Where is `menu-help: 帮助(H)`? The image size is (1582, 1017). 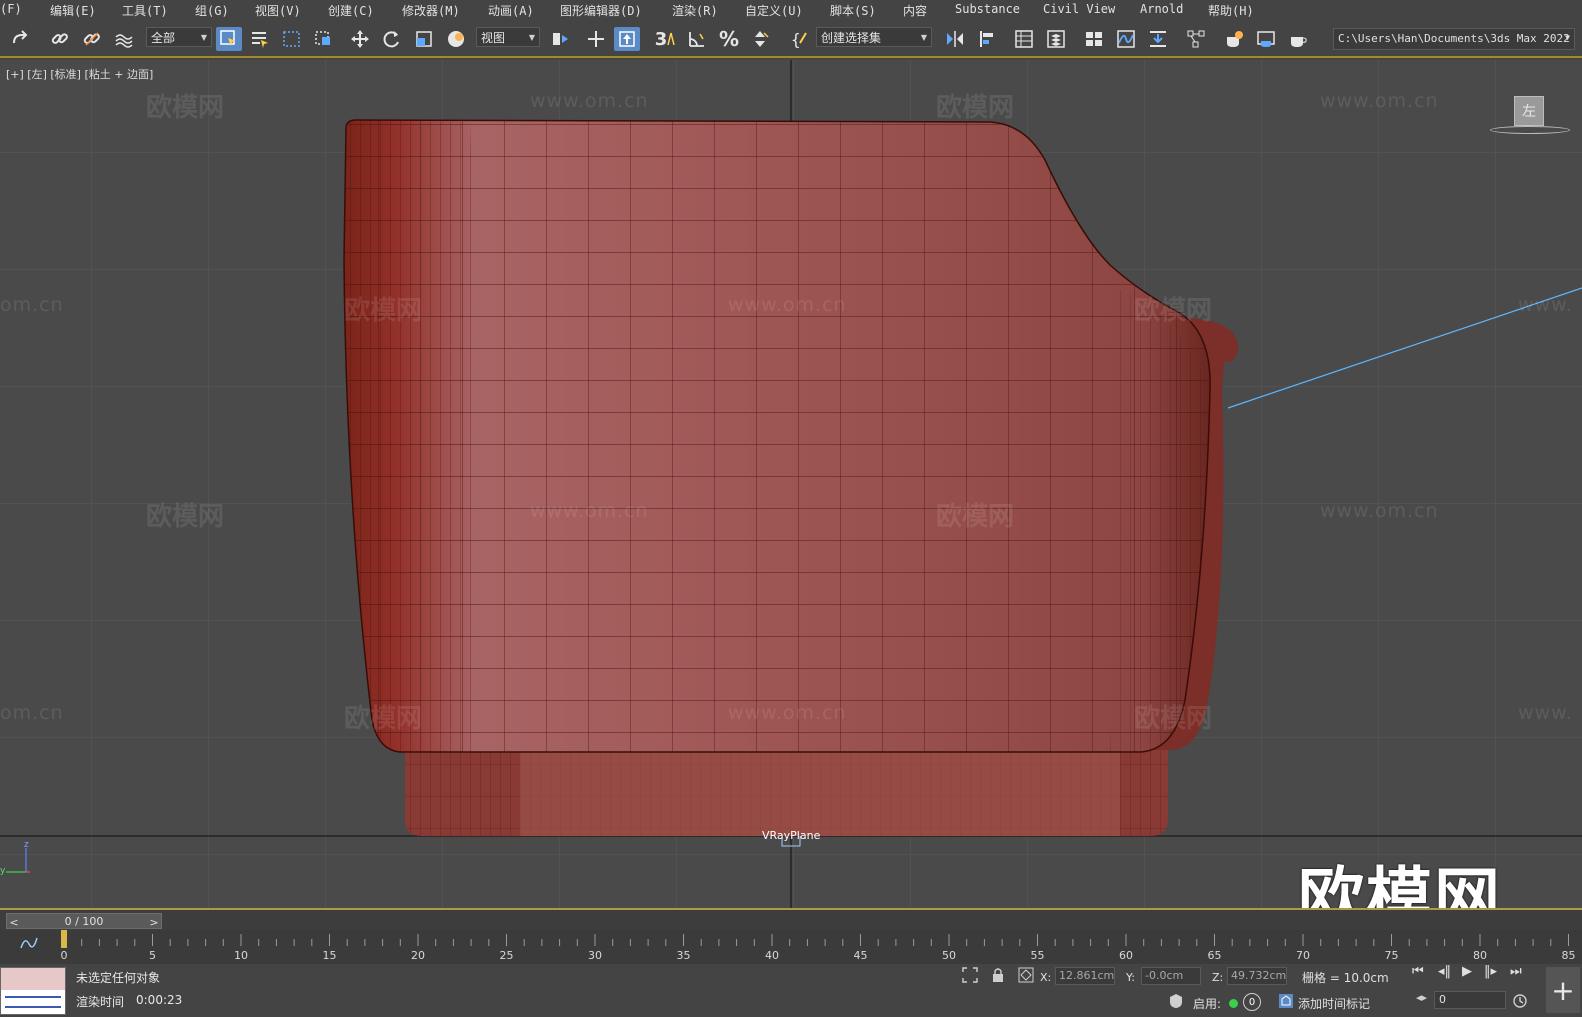 menu-help: 帮助(H) is located at coordinates (1231, 10).